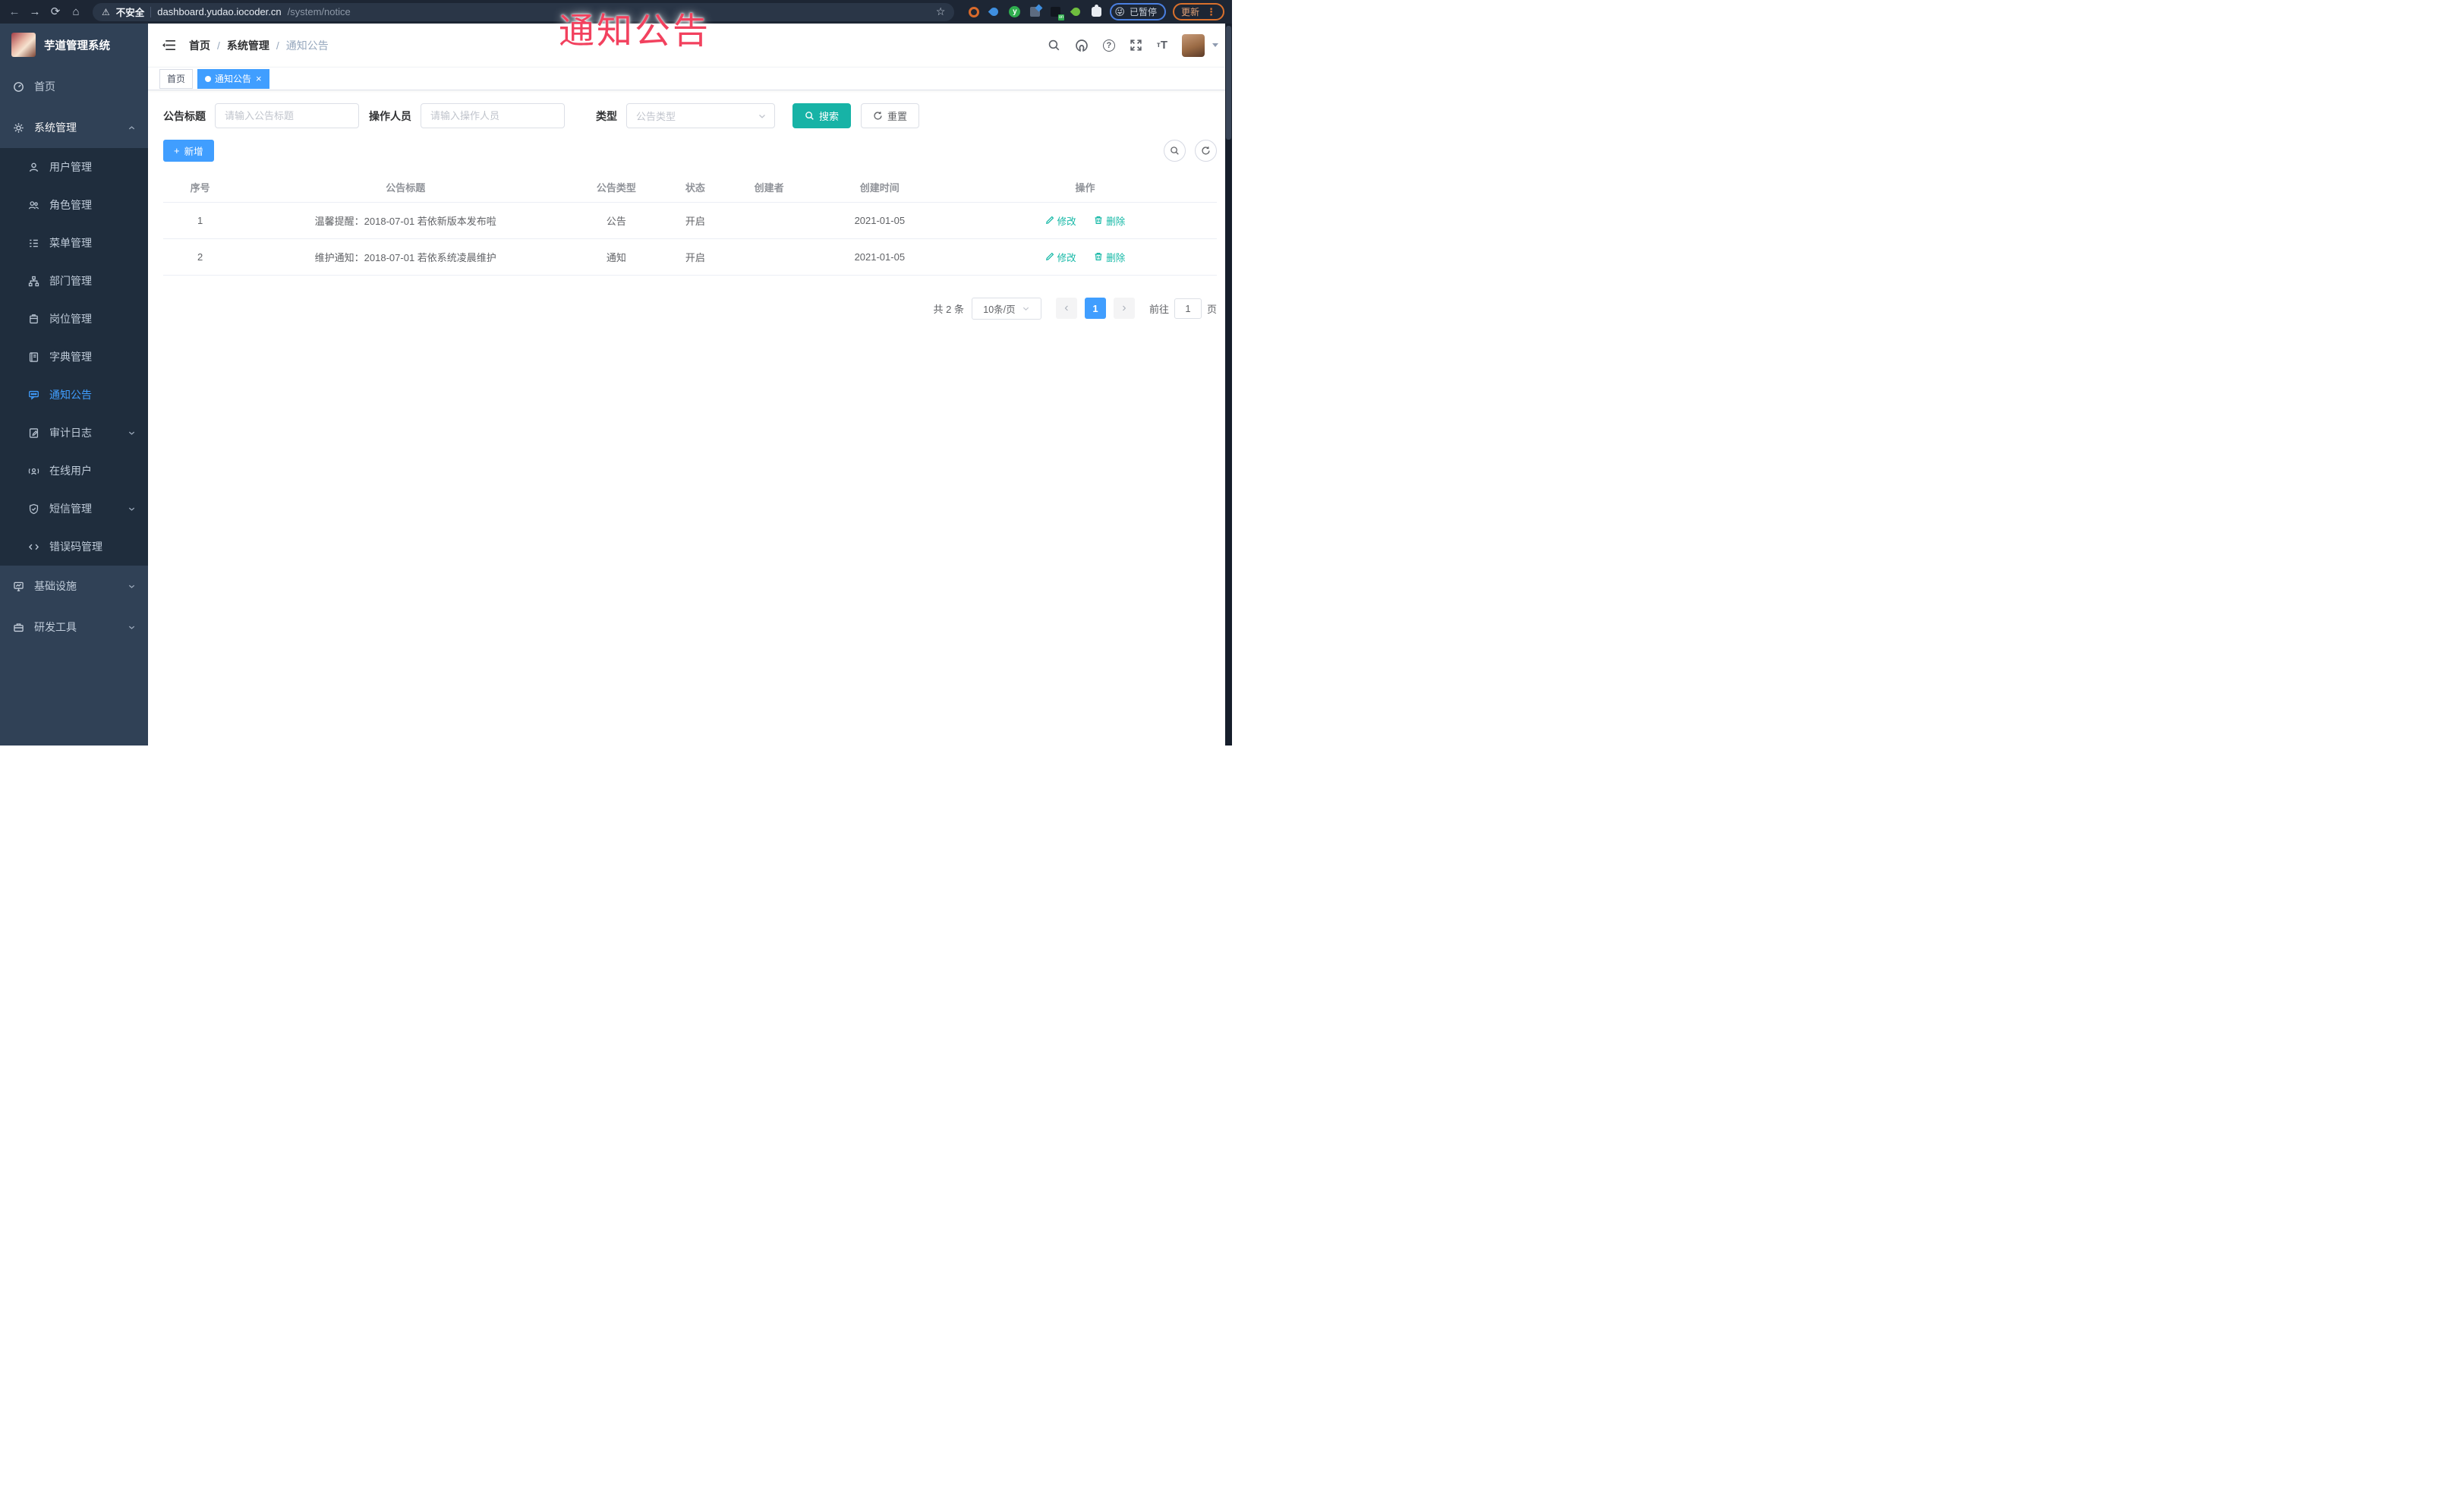 The width and height of the screenshot is (2464, 1491). Describe the element at coordinates (307, 45) in the screenshot. I see `breadcrumb-current: 通知公告` at that location.